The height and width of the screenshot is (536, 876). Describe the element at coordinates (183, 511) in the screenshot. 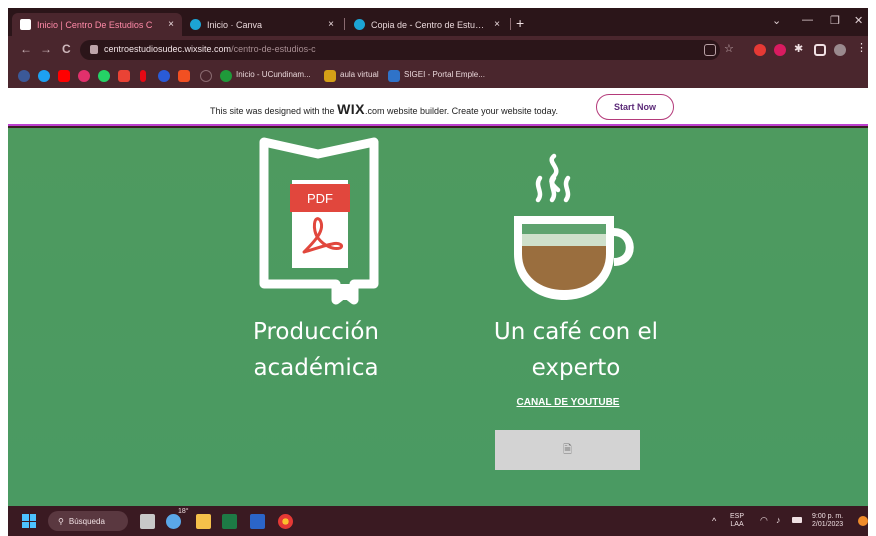

I see `weather-temp: 18°` at that location.